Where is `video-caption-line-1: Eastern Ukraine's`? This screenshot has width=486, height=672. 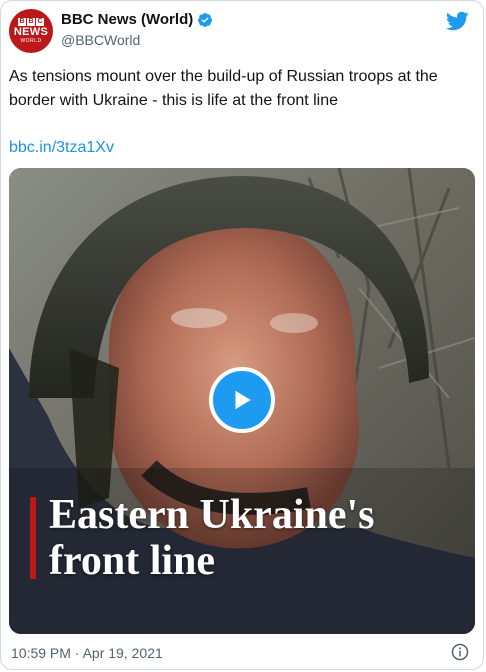 video-caption-line-1: Eastern Ukraine's is located at coordinates (212, 515).